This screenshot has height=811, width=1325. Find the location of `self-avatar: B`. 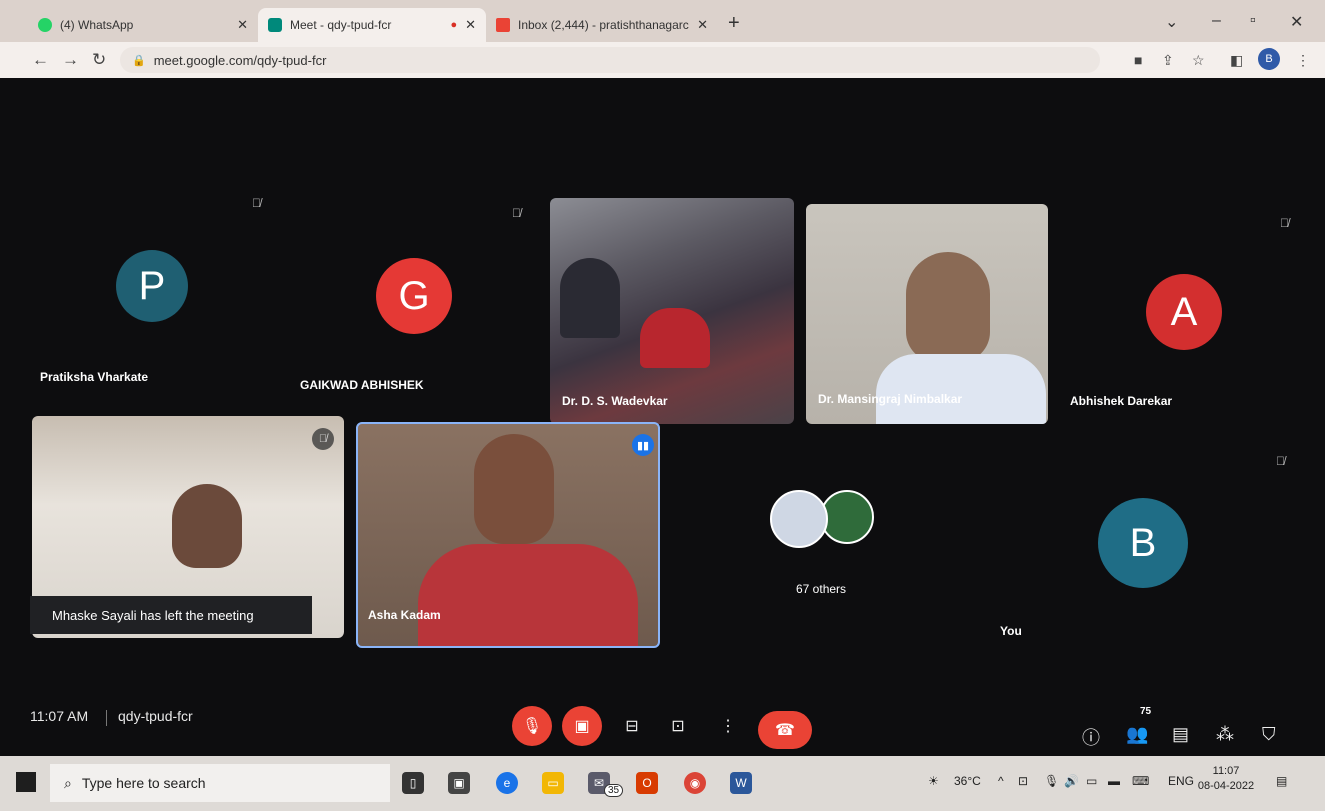

self-avatar: B is located at coordinates (1143, 543).